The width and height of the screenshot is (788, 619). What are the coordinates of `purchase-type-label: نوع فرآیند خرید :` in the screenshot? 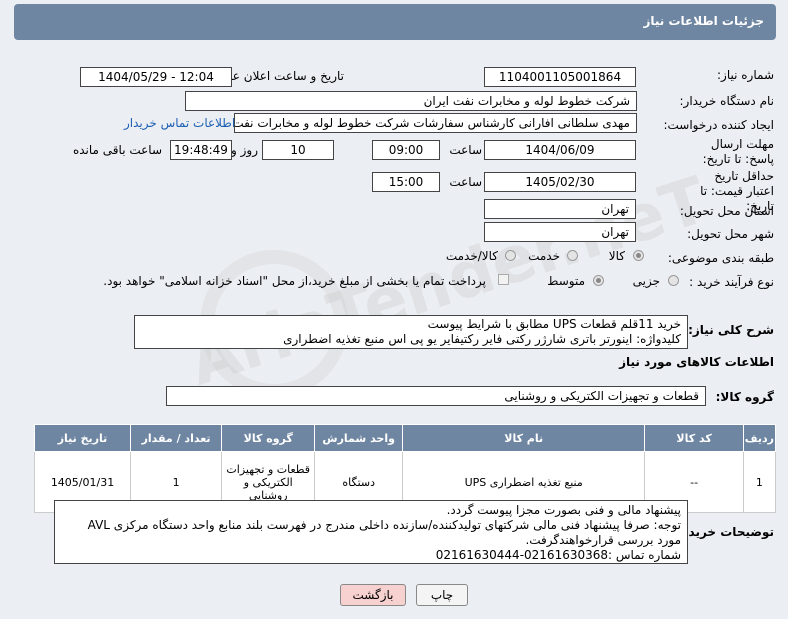 It's located at (731, 282).